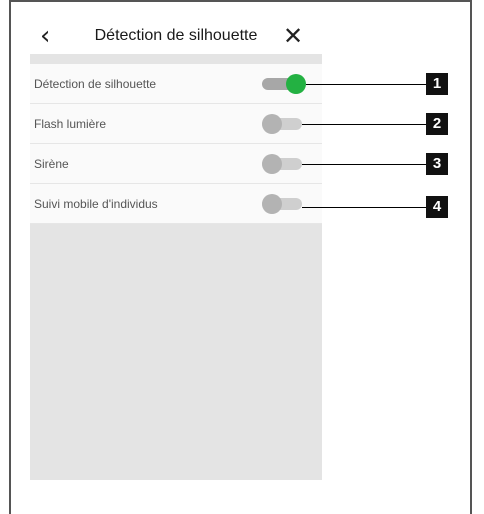 The image size is (484, 514). Describe the element at coordinates (176, 164) in the screenshot. I see `setting-row-sirene: Sirène` at that location.